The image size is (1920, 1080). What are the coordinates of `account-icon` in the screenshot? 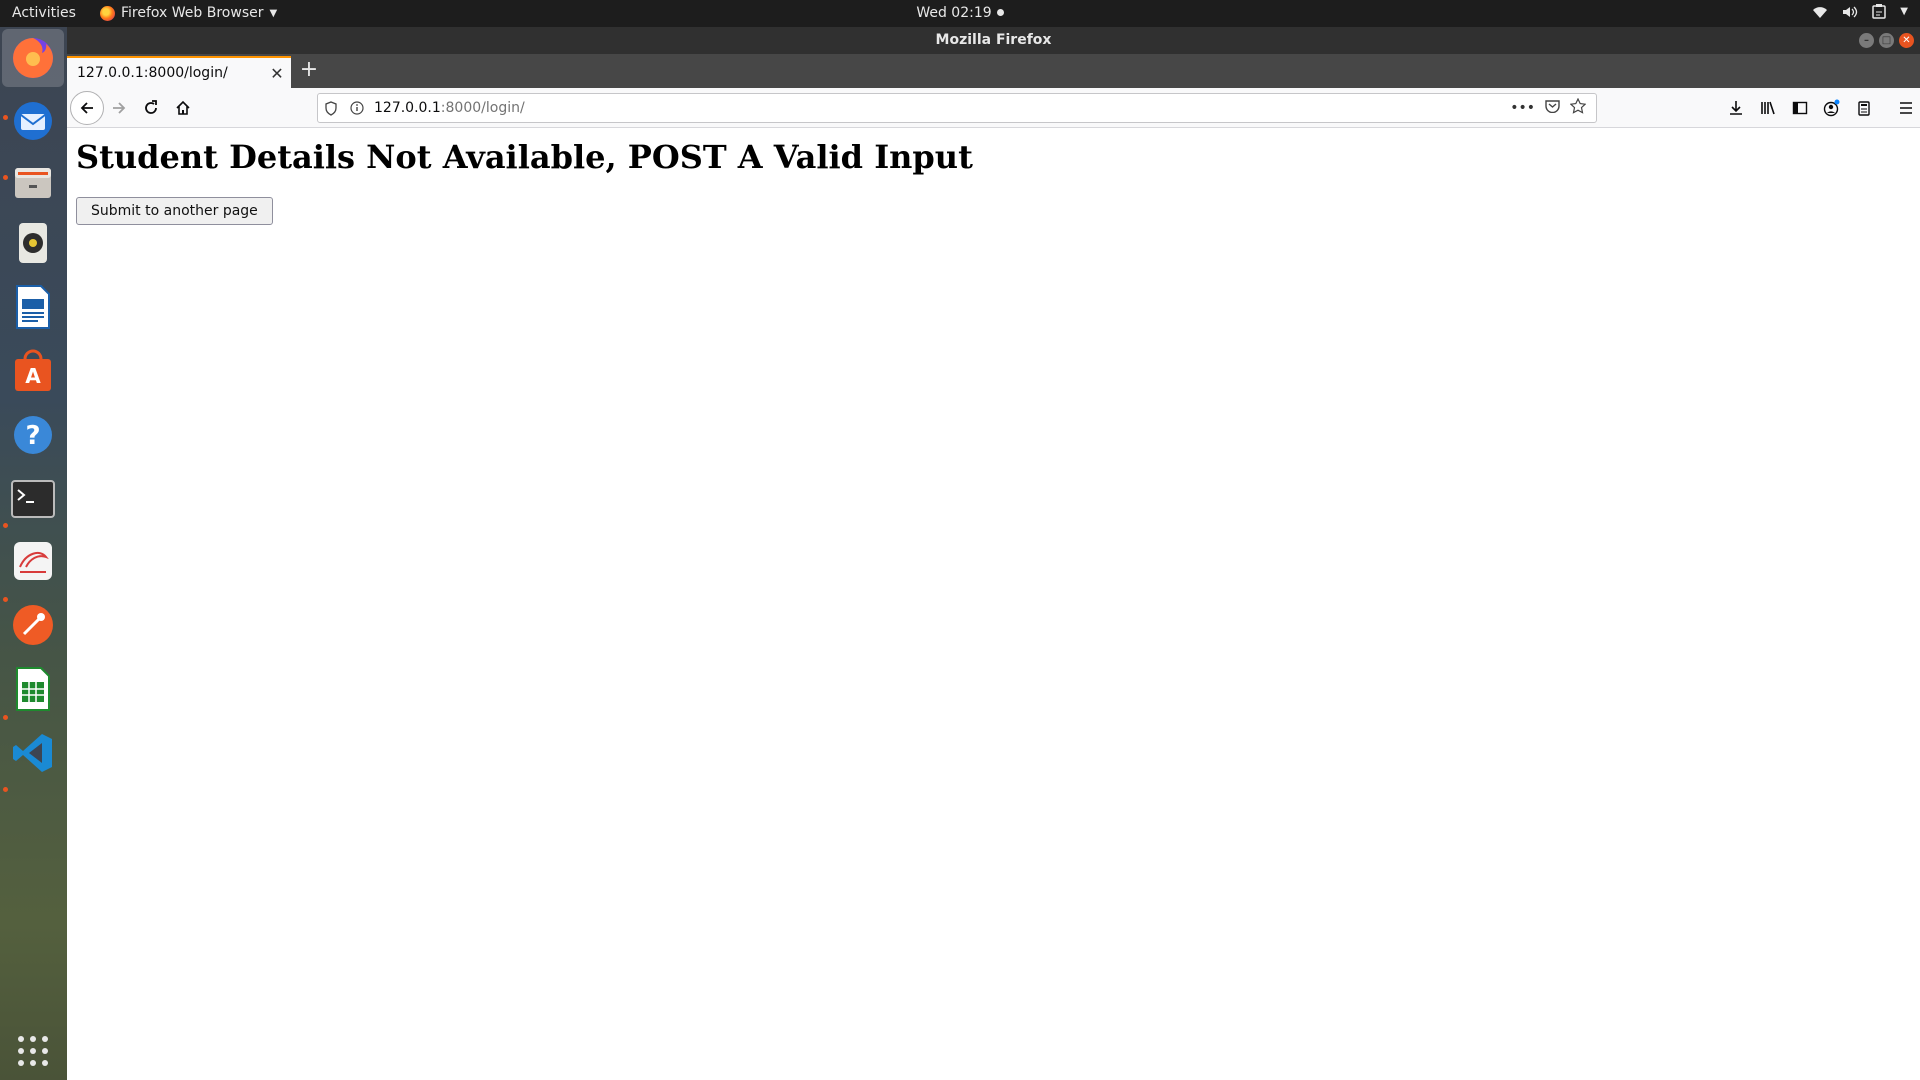 It's located at (1831, 108).